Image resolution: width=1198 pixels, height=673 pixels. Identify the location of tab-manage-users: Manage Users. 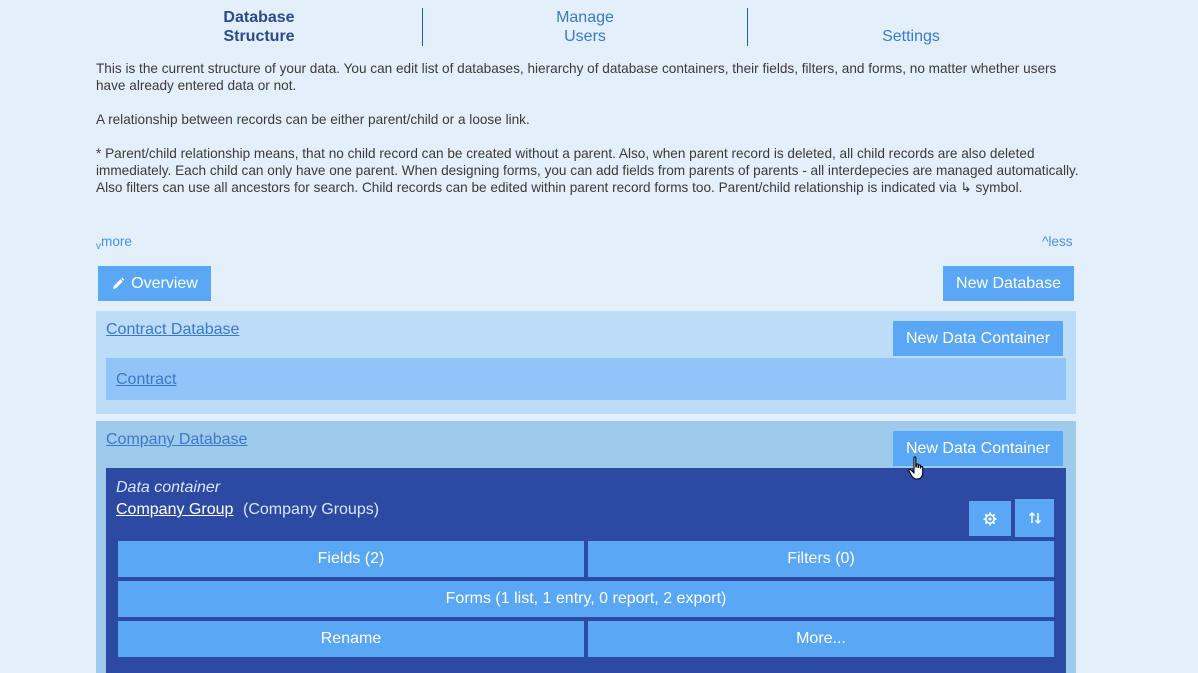
(585, 27).